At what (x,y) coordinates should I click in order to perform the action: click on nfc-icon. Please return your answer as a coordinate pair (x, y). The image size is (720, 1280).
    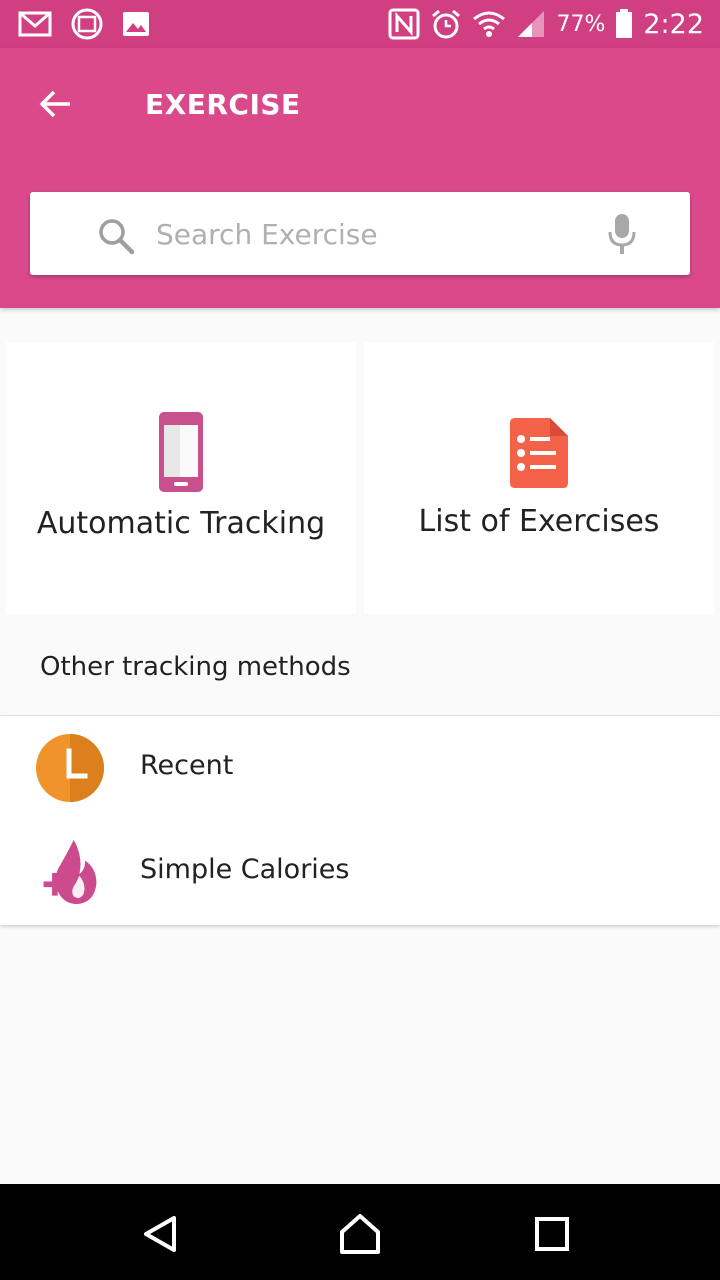
    Looking at the image, I should click on (404, 24).